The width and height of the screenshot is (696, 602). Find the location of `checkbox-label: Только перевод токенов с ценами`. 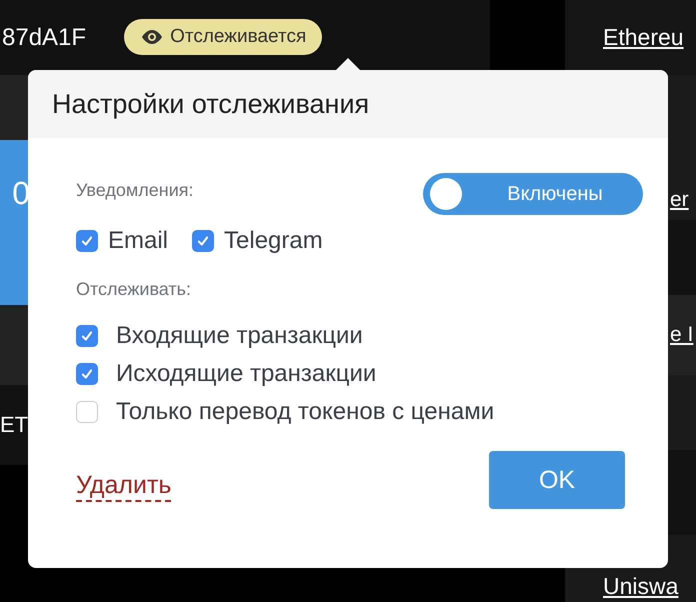

checkbox-label: Только перевод токенов с ценами is located at coordinates (305, 412).